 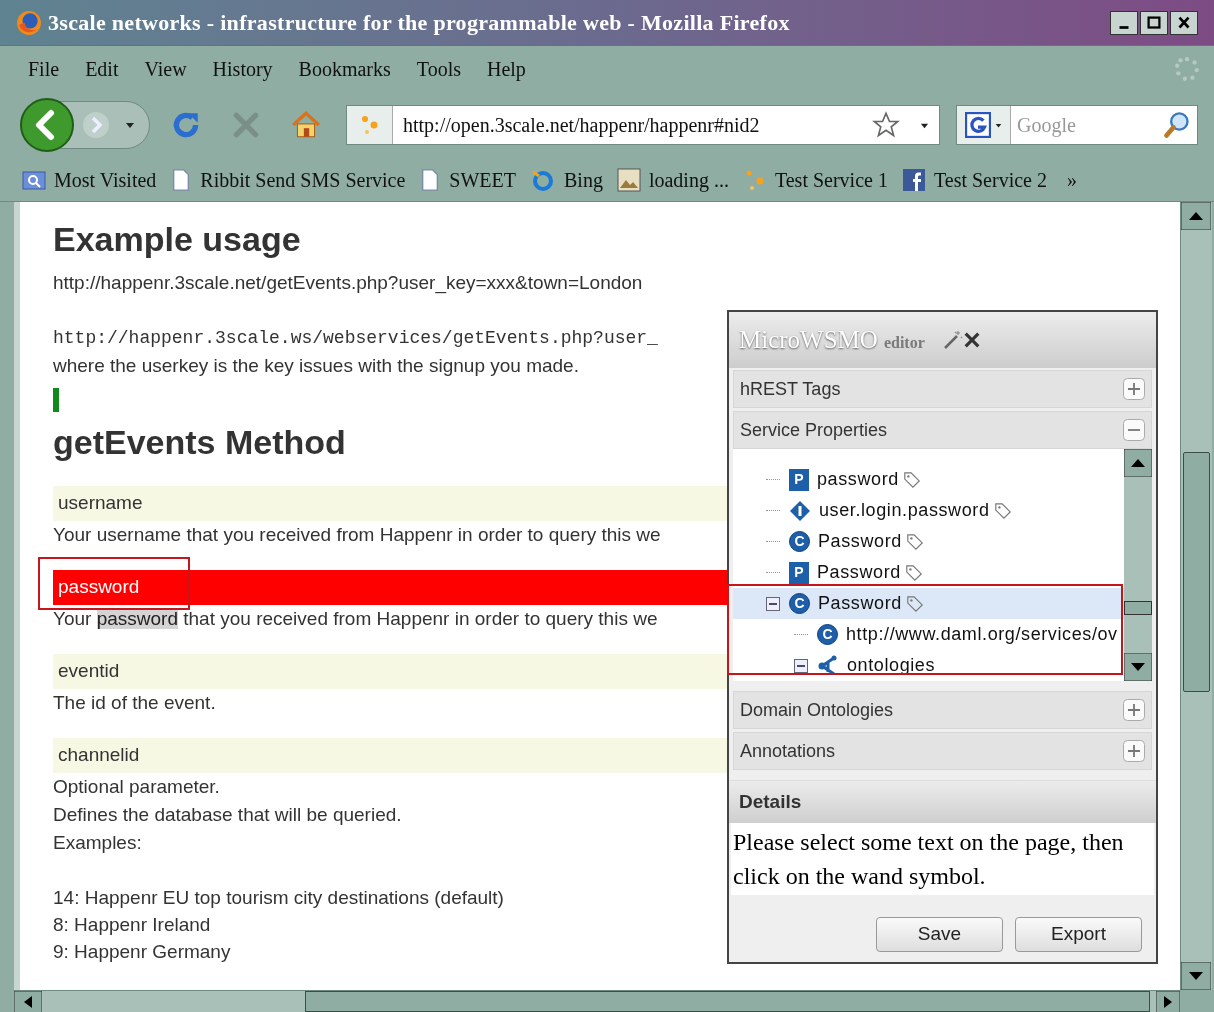 I want to click on tree-item: P Password, so click(x=928, y=572).